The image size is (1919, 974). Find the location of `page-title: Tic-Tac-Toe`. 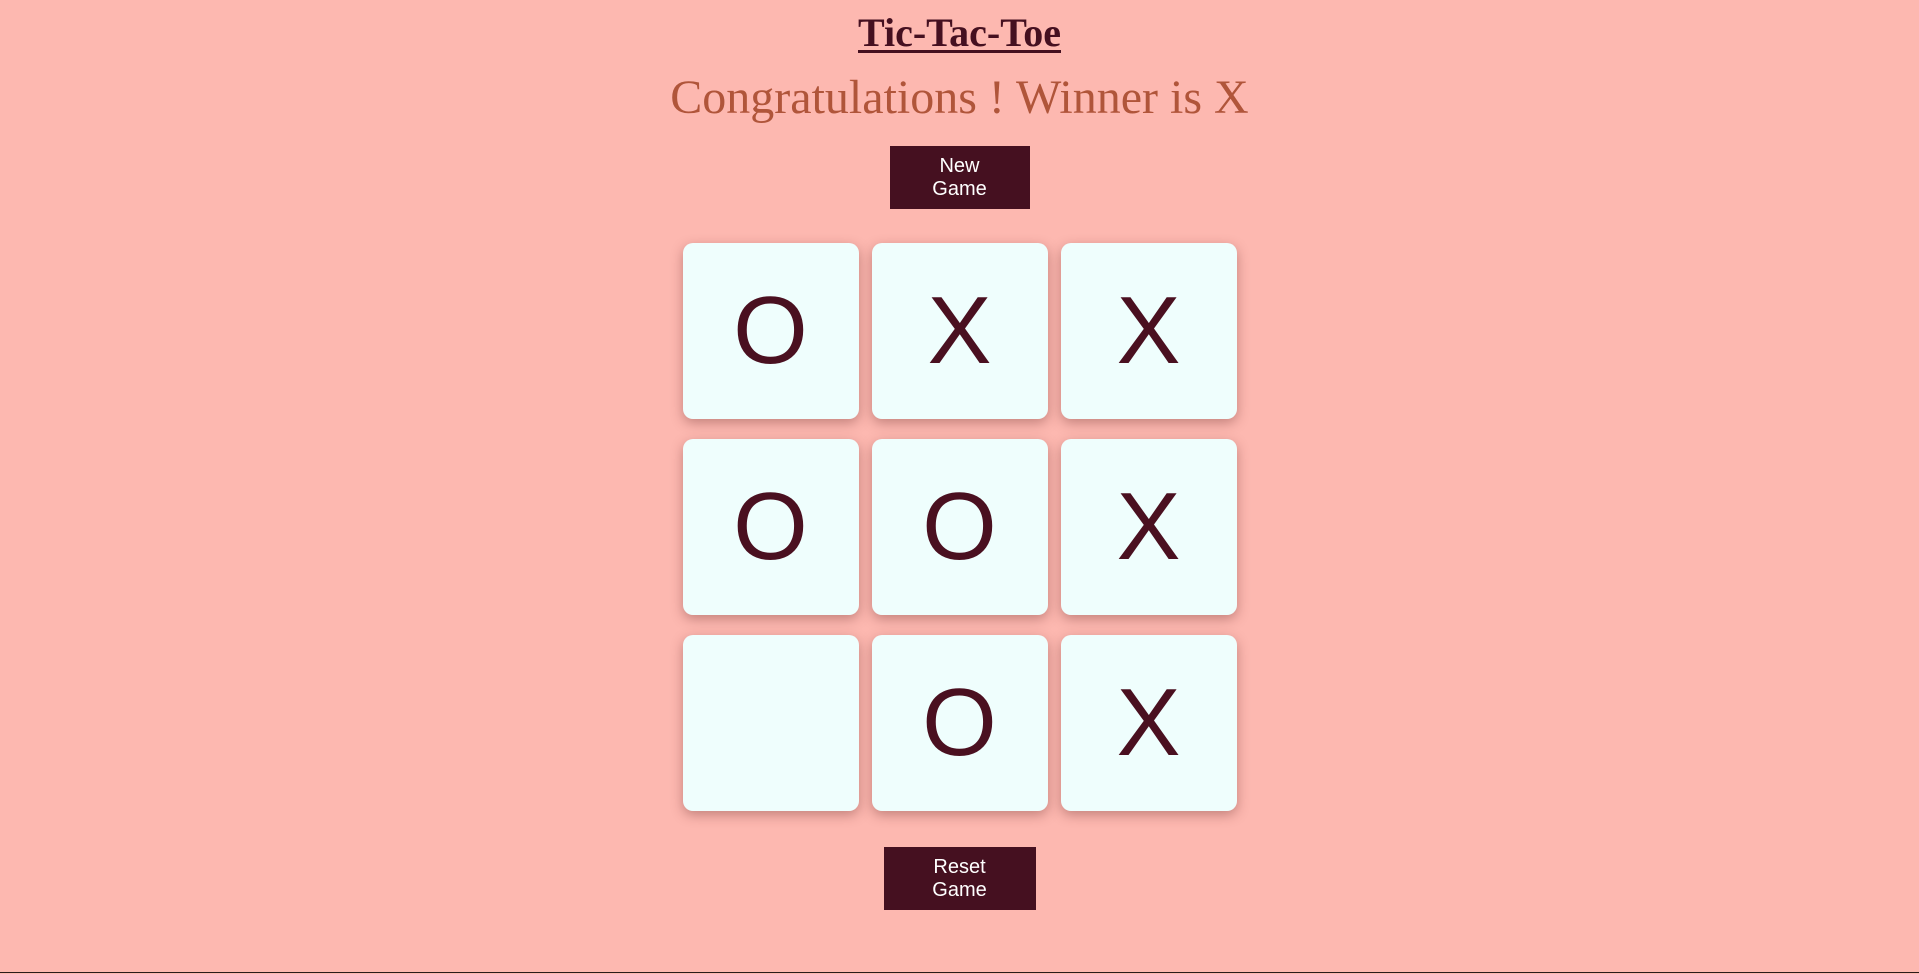

page-title: Tic-Tac-Toe is located at coordinates (959, 32).